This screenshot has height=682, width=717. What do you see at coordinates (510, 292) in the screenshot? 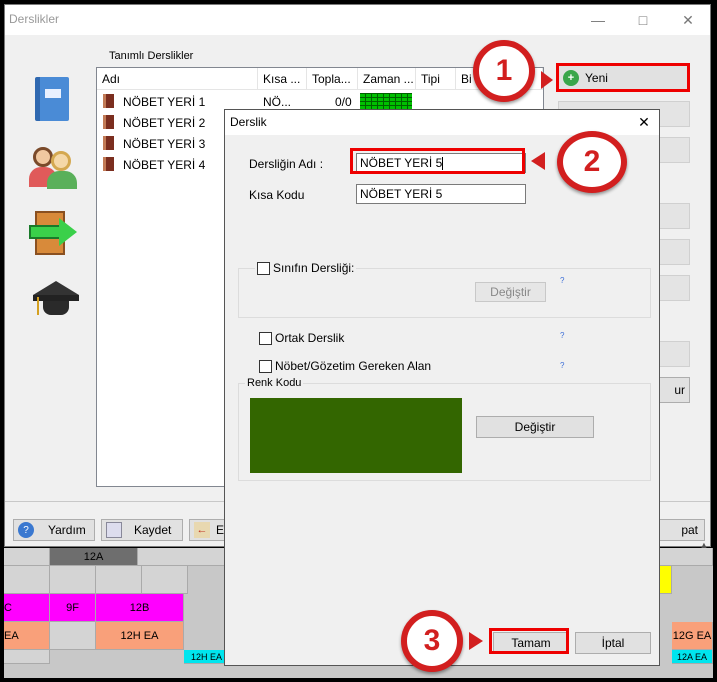
I see `class-room-change-button: Değiştir` at bounding box center [510, 292].